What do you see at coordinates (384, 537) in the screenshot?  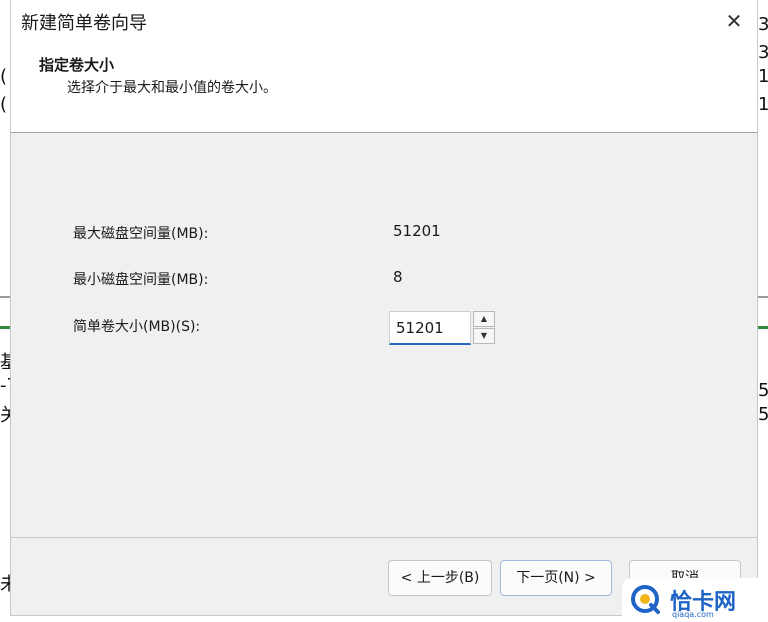 I see `footer-divider` at bounding box center [384, 537].